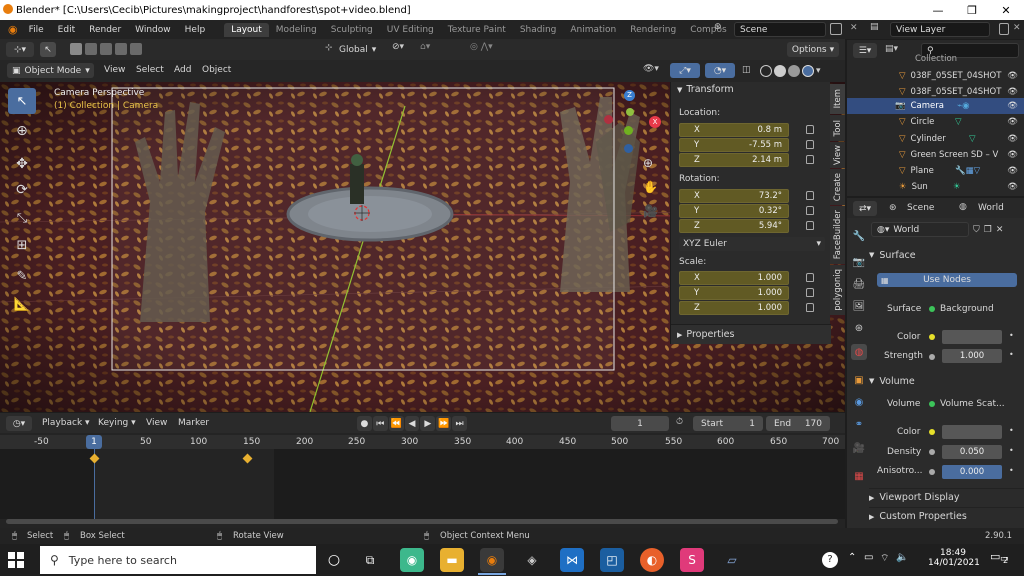 The width and height of the screenshot is (1024, 576). I want to click on current-frame-field: 1, so click(640, 423).